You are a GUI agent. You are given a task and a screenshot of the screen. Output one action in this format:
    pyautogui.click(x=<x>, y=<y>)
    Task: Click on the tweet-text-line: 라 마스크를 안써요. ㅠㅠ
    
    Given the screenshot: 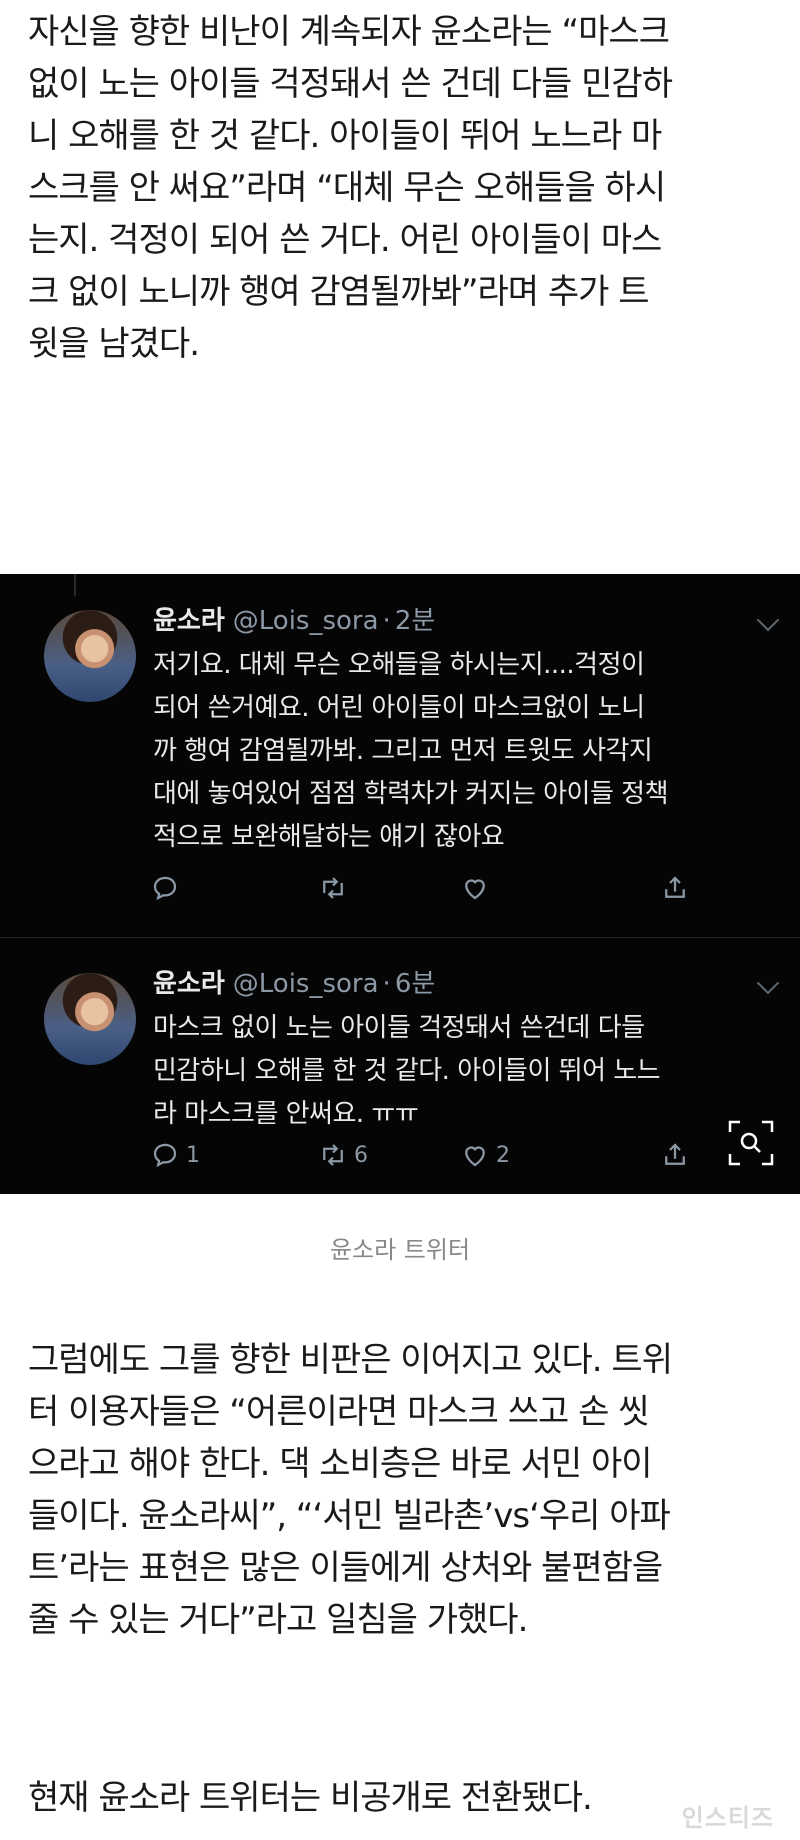 What is the action you would take?
    pyautogui.click(x=286, y=1114)
    